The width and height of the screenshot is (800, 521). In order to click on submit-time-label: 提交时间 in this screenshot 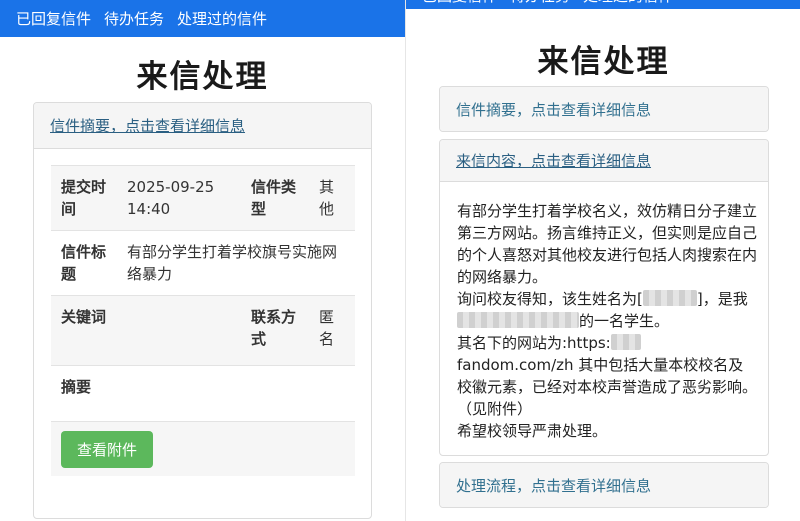, I will do `click(84, 198)`.